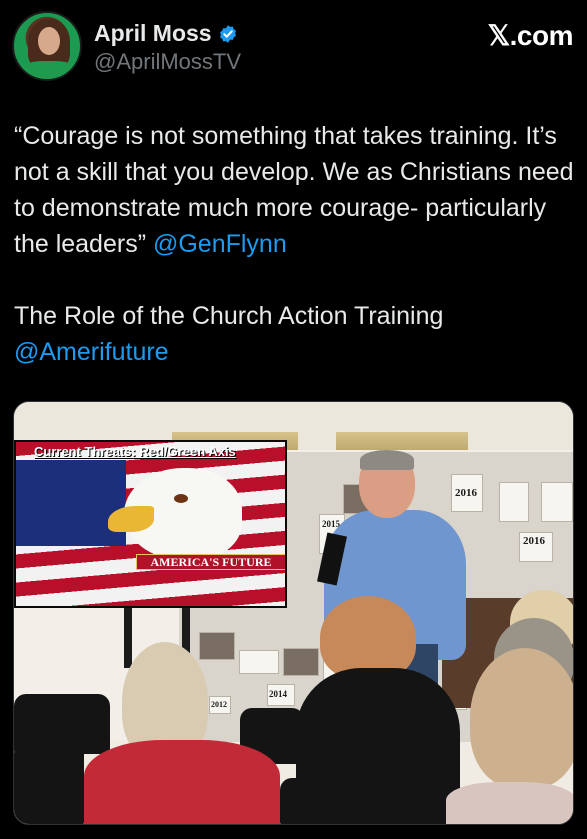 This screenshot has width=587, height=839. Describe the element at coordinates (91, 352) in the screenshot. I see `mention-amerifuture: @Amerifuture` at that location.